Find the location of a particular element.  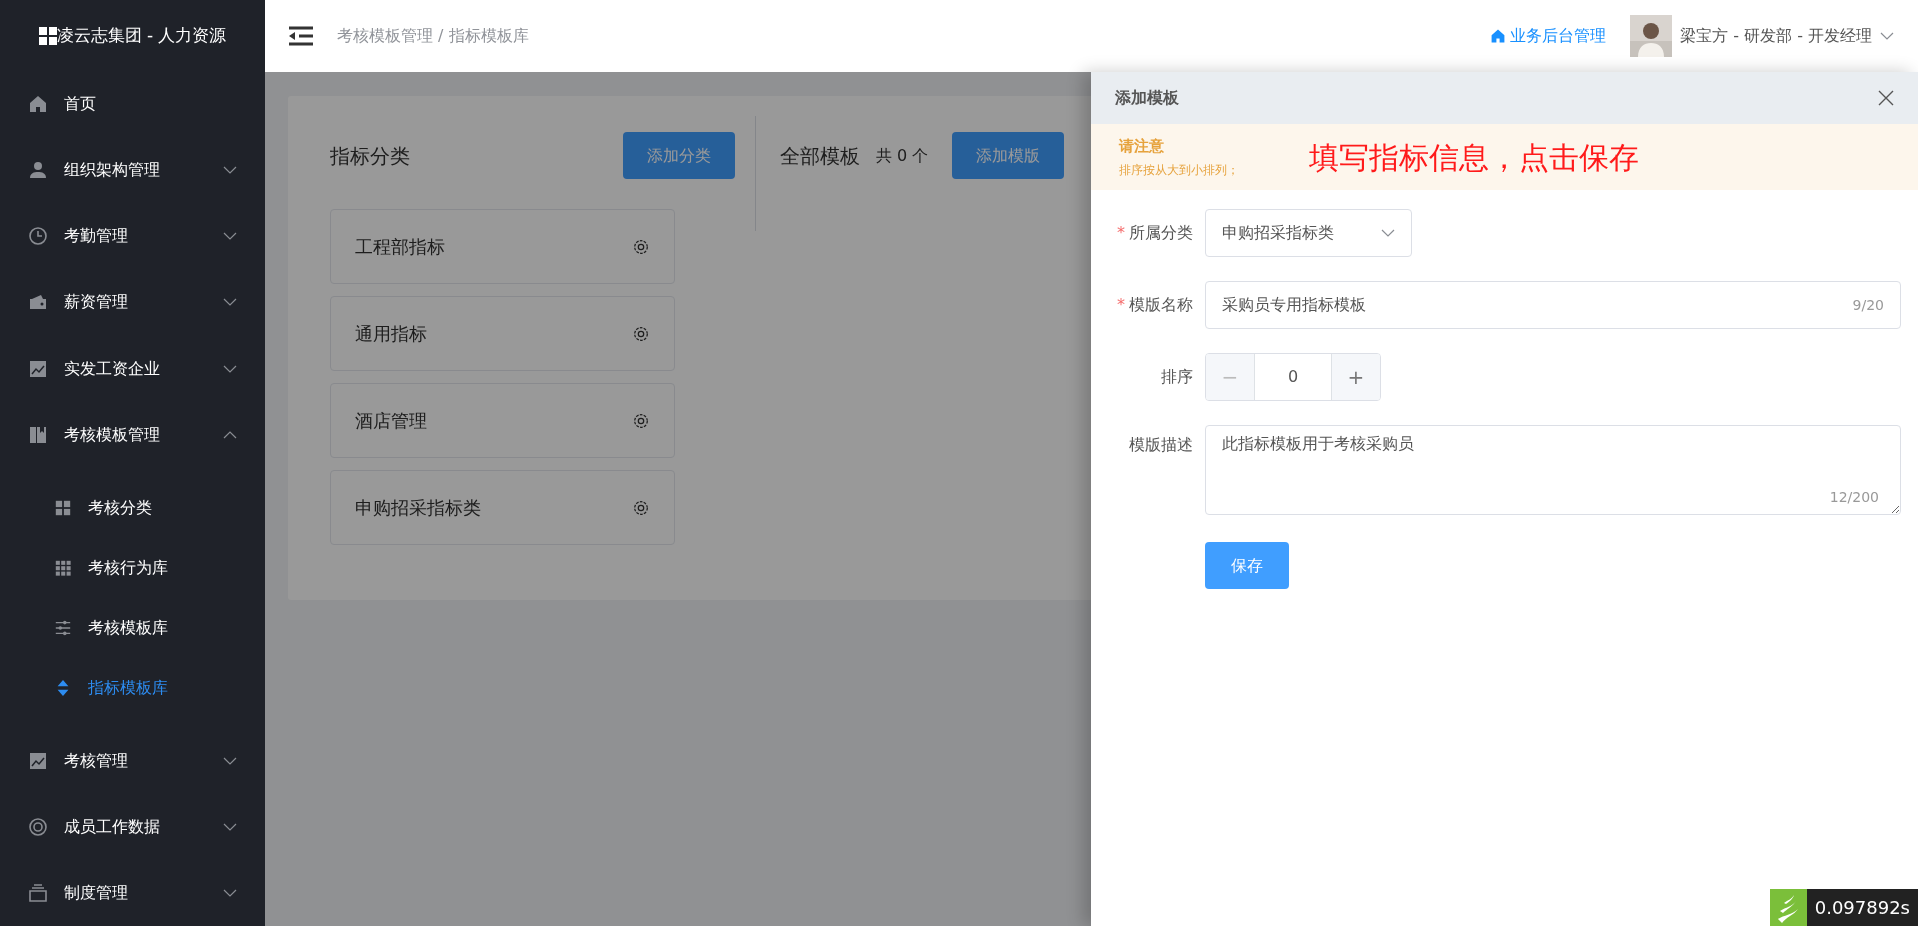

number-input: 0 is located at coordinates (1293, 377).